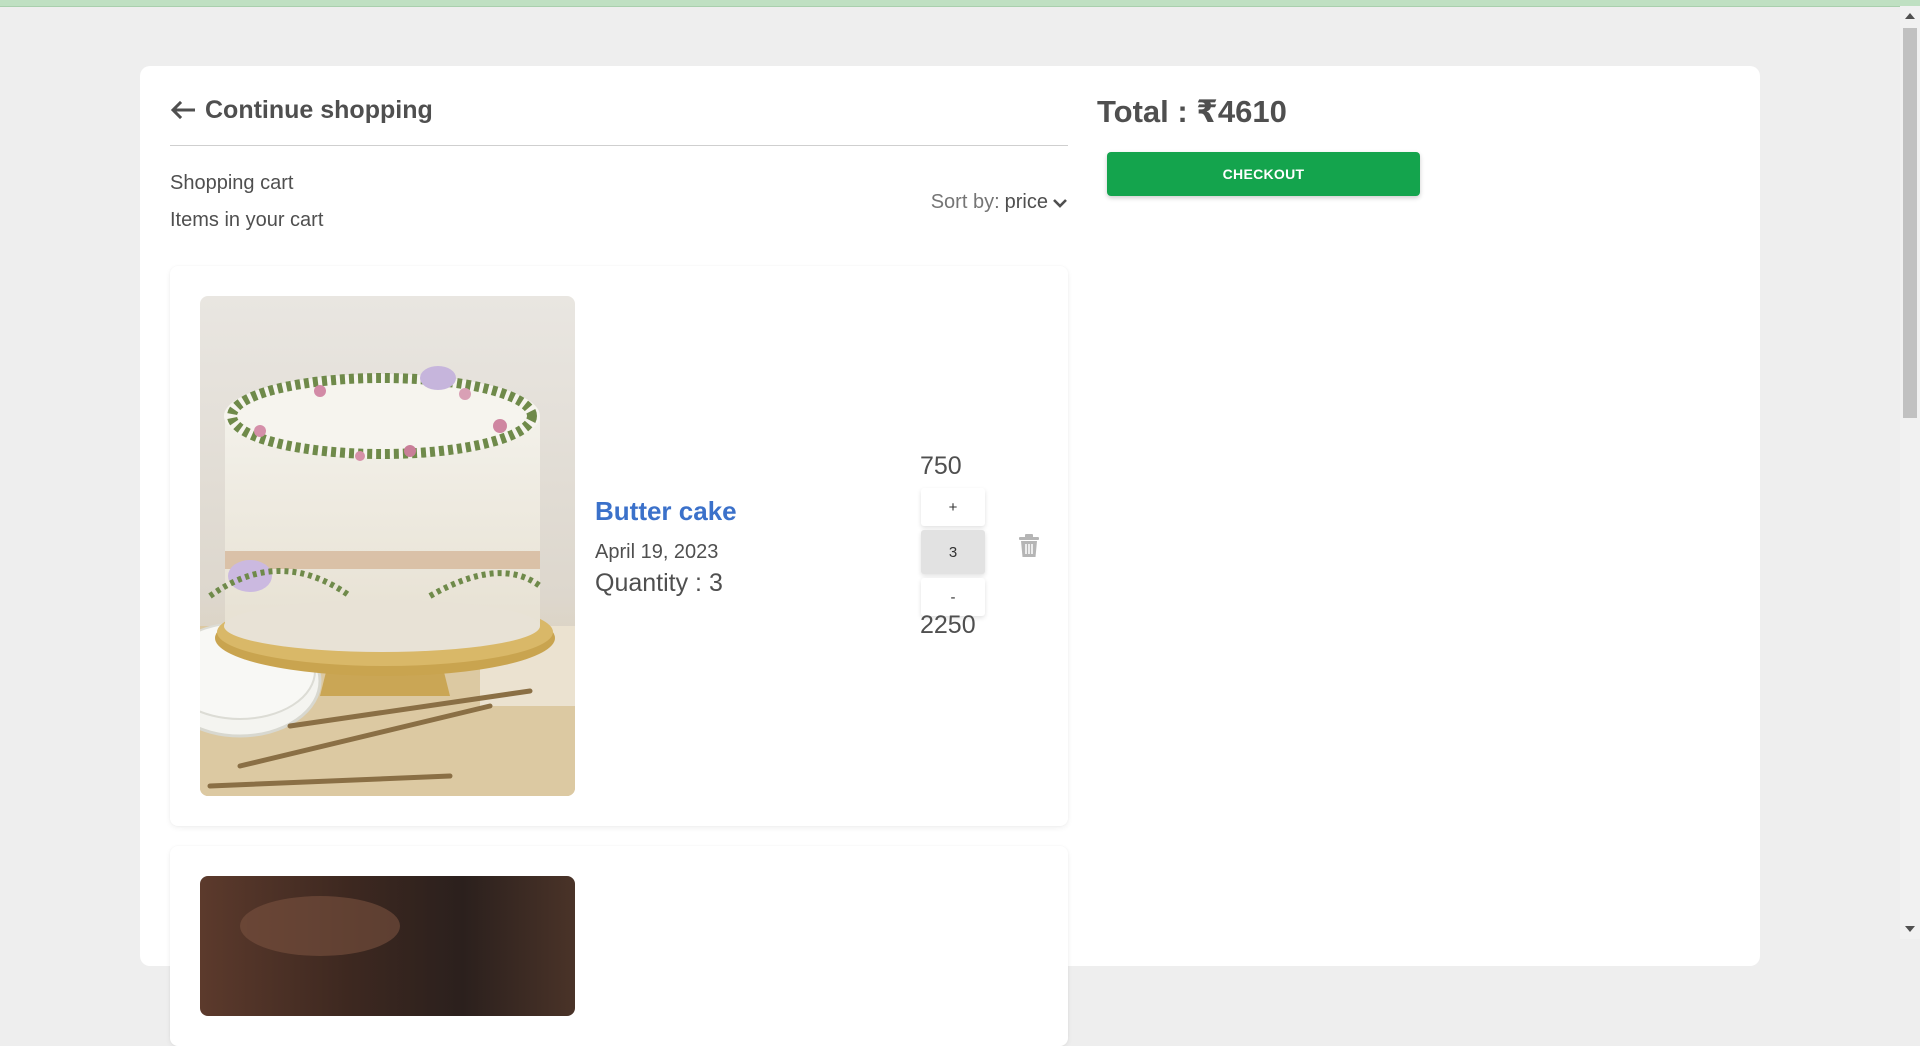 The image size is (1920, 1046). What do you see at coordinates (619, 145) in the screenshot?
I see `header-divider` at bounding box center [619, 145].